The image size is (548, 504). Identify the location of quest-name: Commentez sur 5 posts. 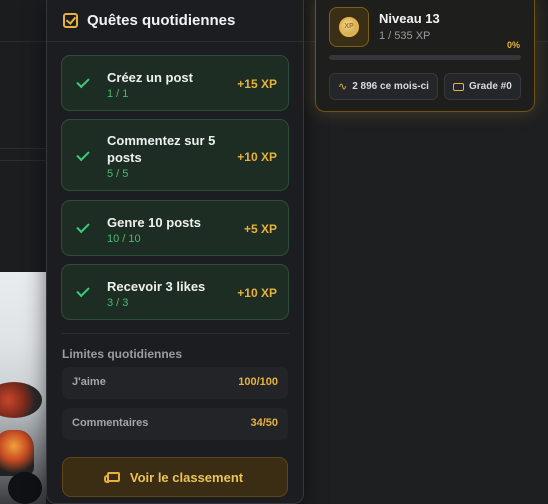
(161, 149).